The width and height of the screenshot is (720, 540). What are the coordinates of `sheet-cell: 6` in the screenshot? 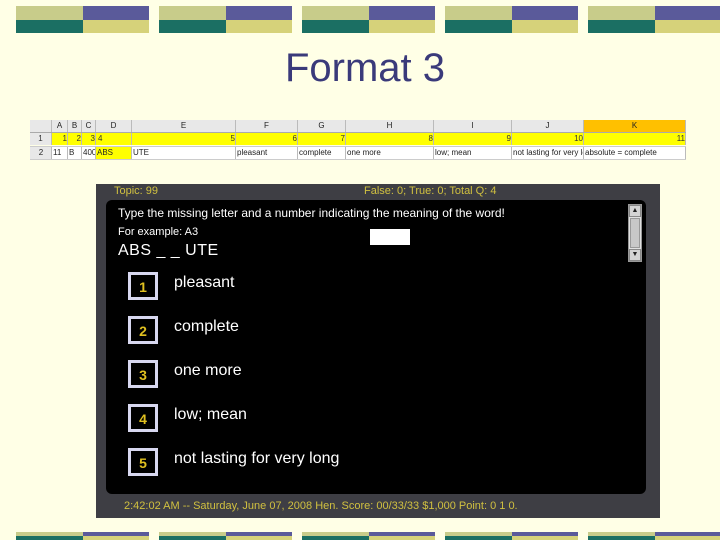 It's located at (267, 139).